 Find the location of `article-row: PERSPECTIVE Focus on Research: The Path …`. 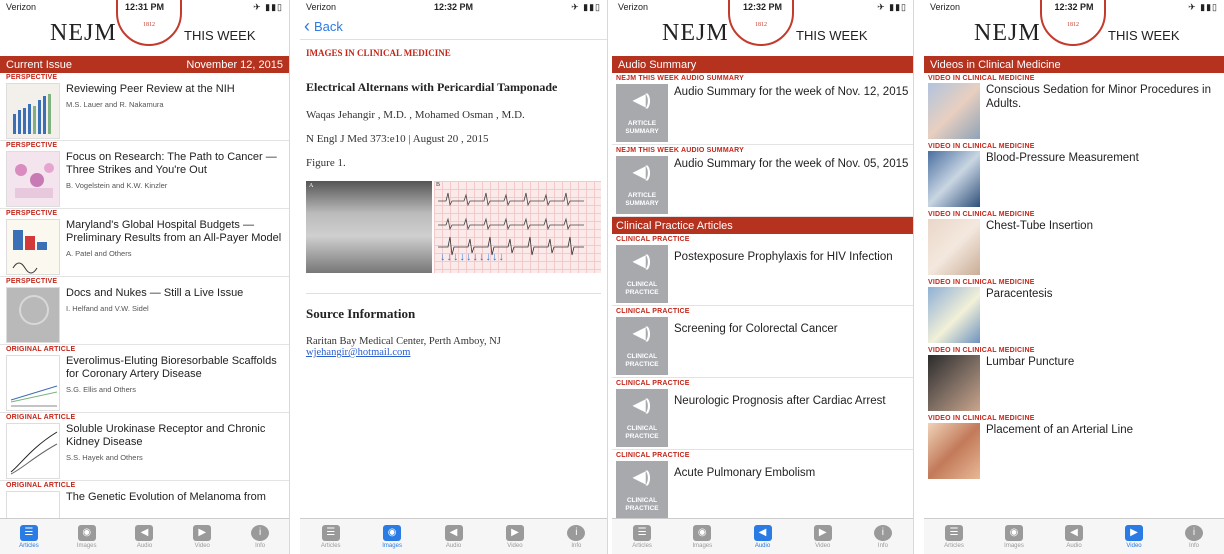

article-row: PERSPECTIVE Focus on Research: The Path … is located at coordinates (144, 175).